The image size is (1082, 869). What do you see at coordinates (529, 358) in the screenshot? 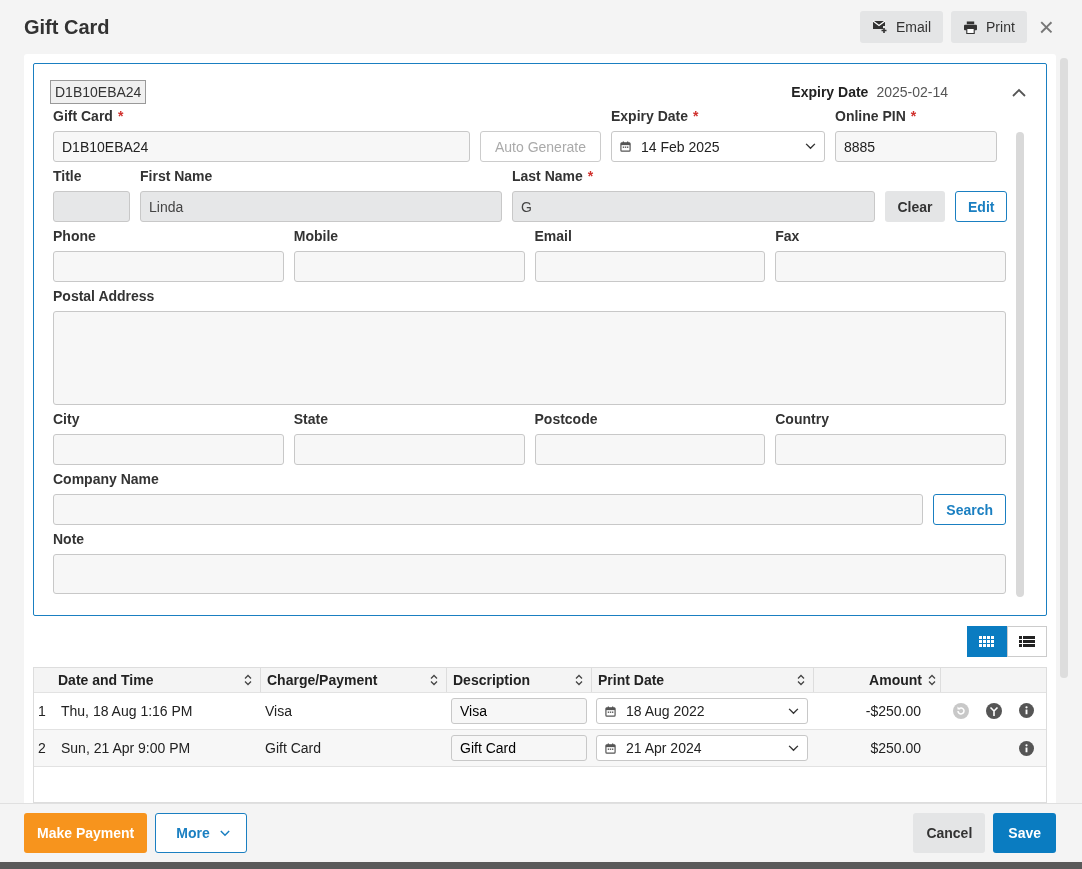
I see `textarea-field` at bounding box center [529, 358].